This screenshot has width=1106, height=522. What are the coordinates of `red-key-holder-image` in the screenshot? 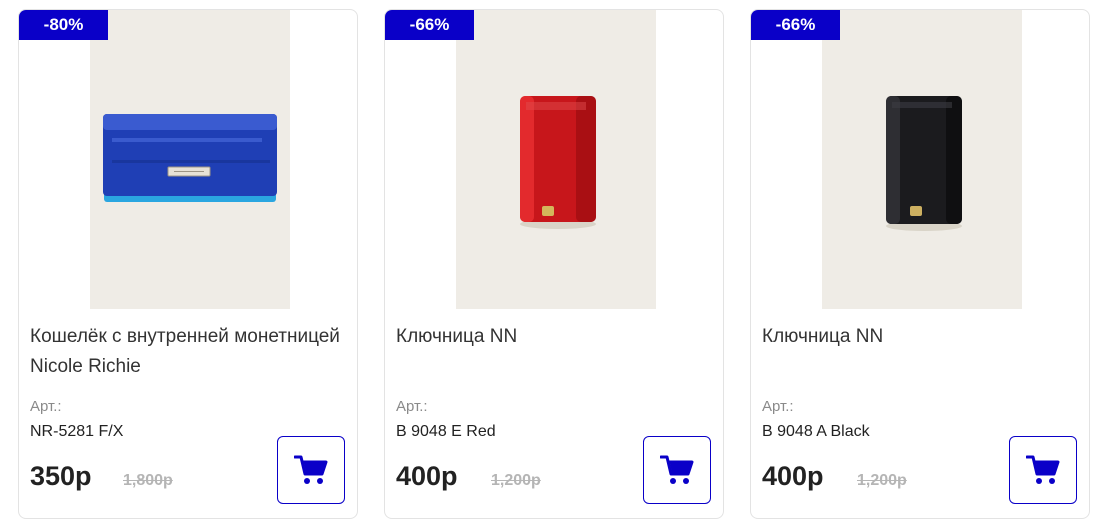 It's located at (556, 159).